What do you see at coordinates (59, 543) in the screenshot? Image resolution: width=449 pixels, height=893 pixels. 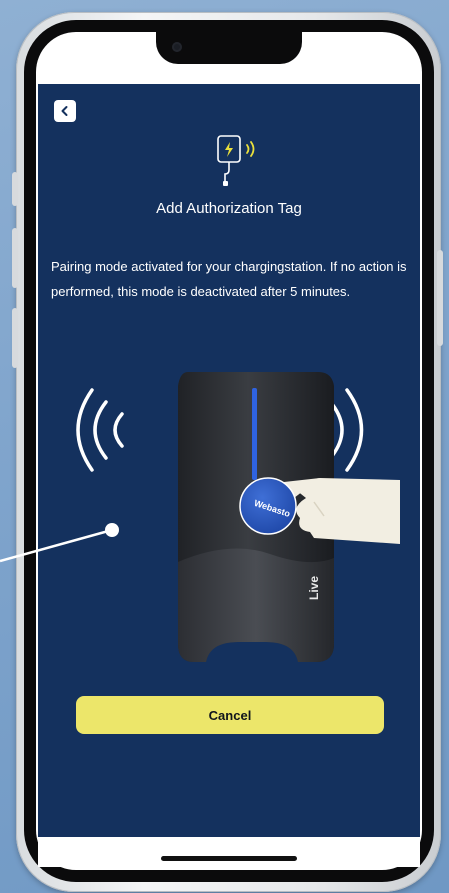 I see `callout-pointer` at bounding box center [59, 543].